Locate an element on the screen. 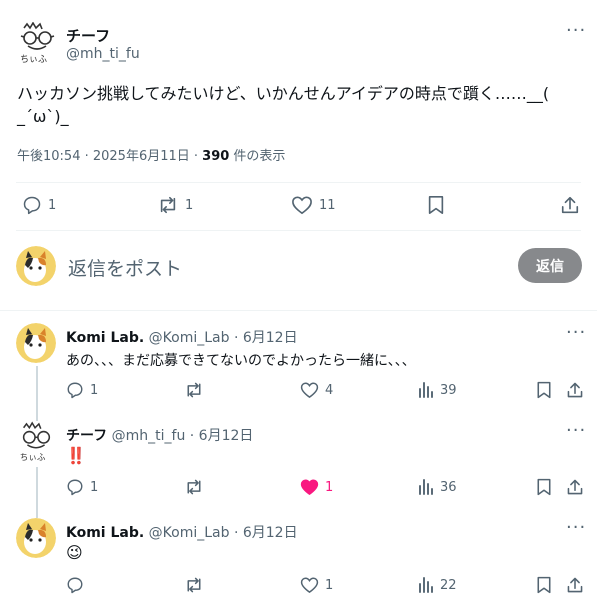 The image size is (597, 602). like-count: 4 is located at coordinates (329, 390).